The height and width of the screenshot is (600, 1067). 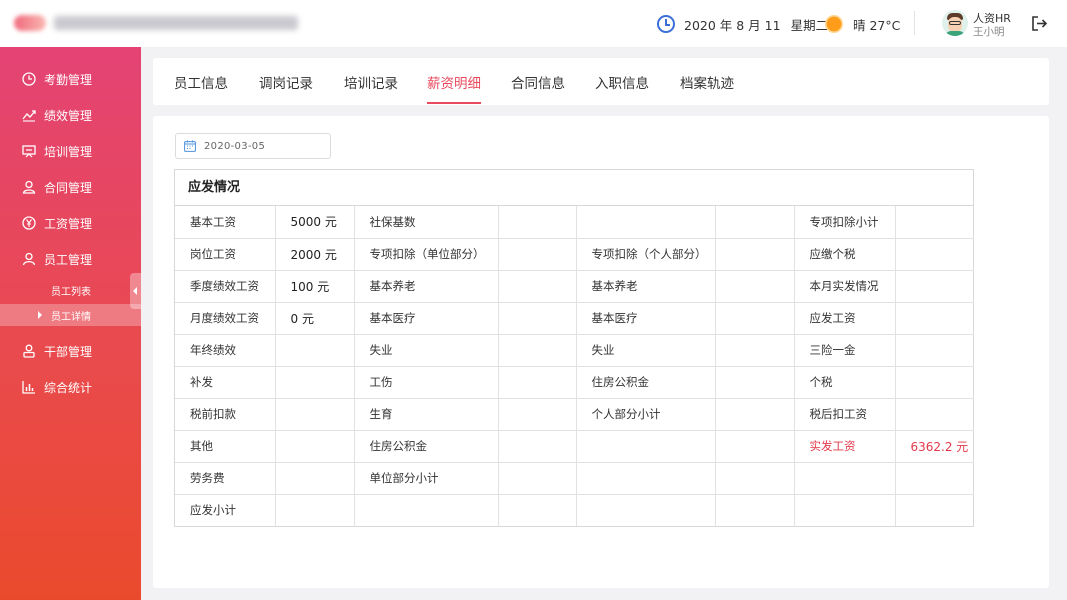 I want to click on table-cell-label: 税前扣款, so click(x=225, y=414).